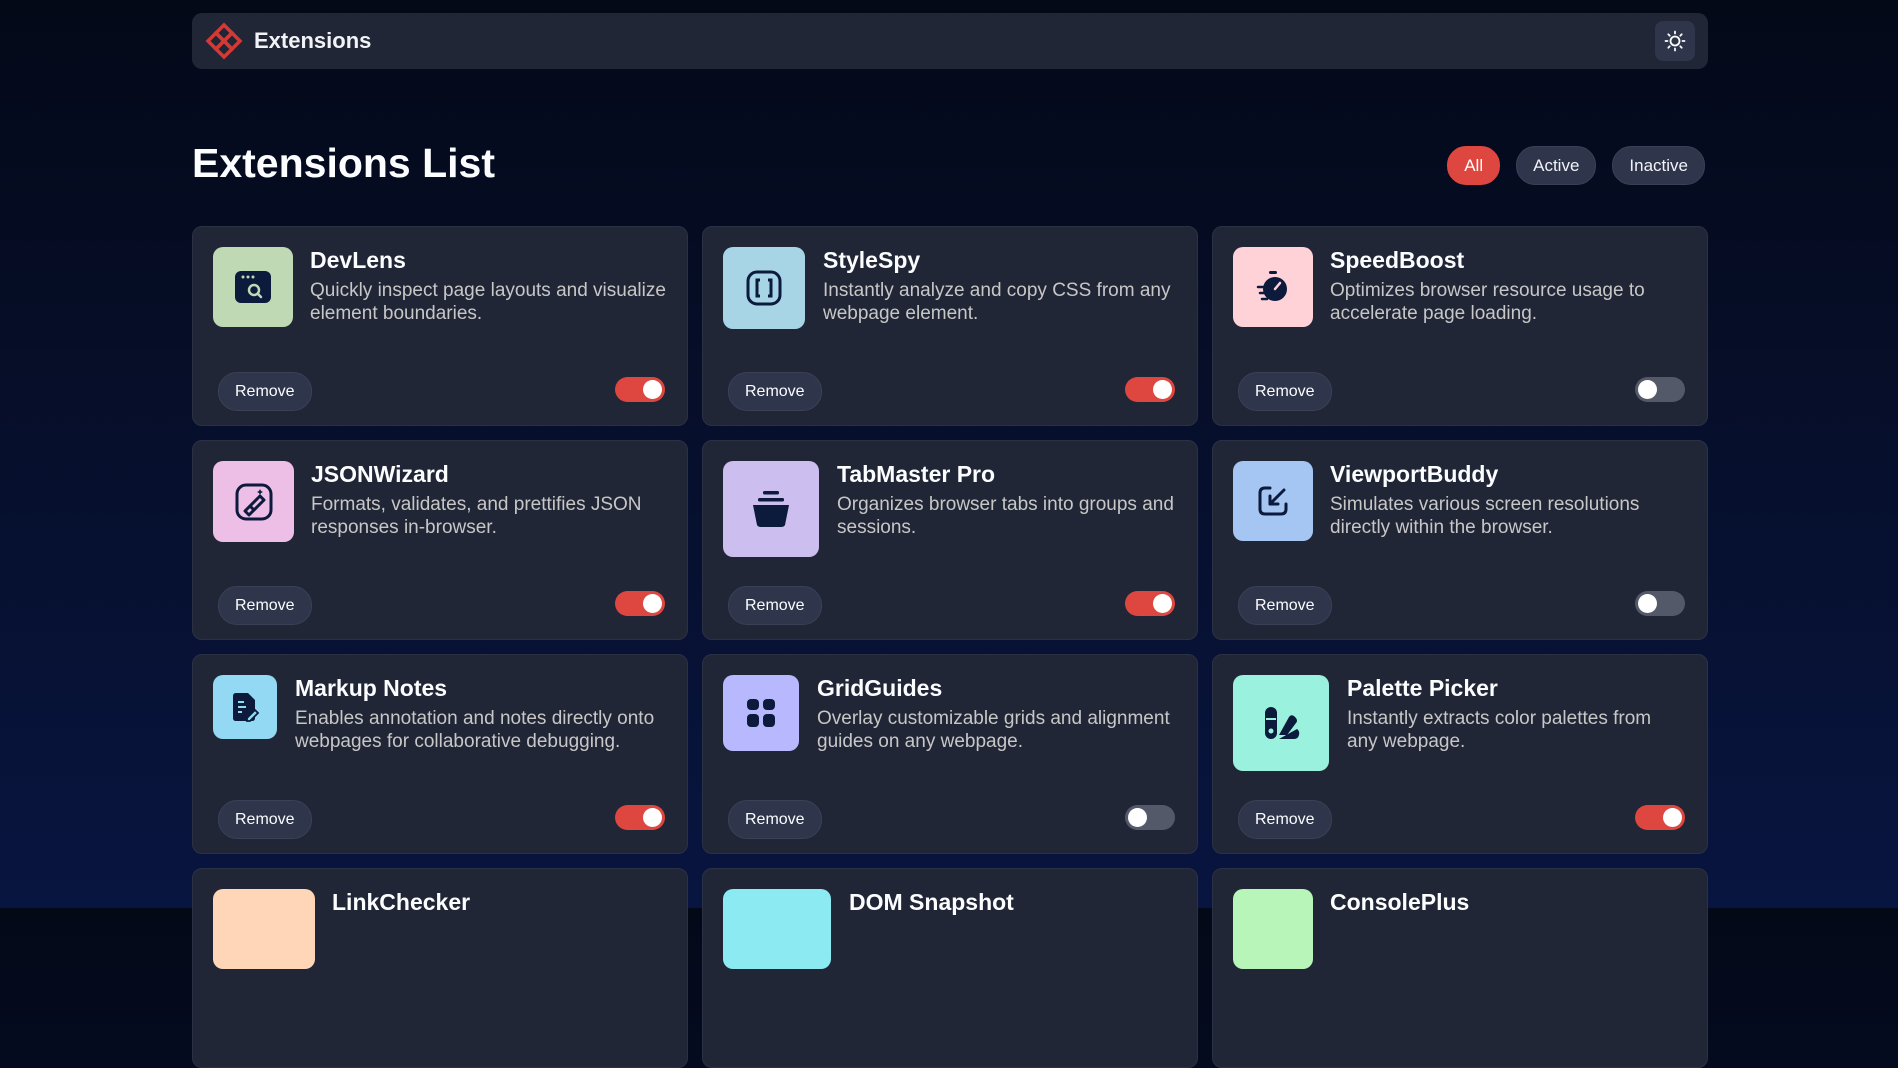  Describe the element at coordinates (872, 260) in the screenshot. I see `extension-name: StyleSpy` at that location.